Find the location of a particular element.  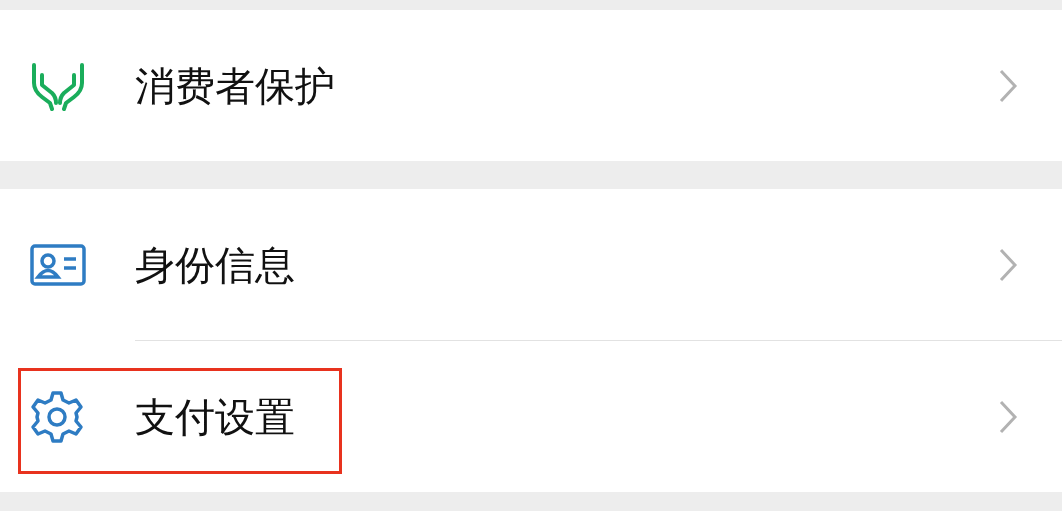

menu-label: 支付设置 is located at coordinates (215, 417).